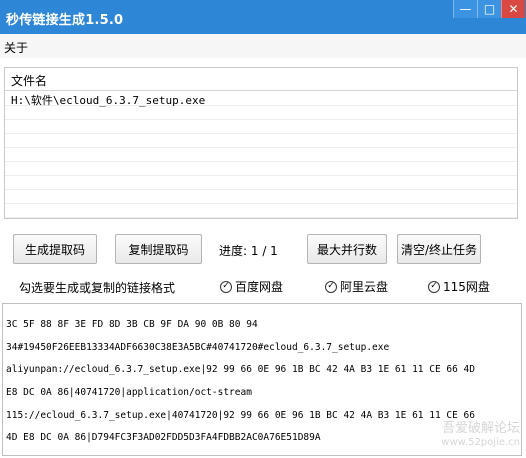 The height and width of the screenshot is (458, 526). I want to click on option-115: ✓ 115网盘, so click(459, 286).